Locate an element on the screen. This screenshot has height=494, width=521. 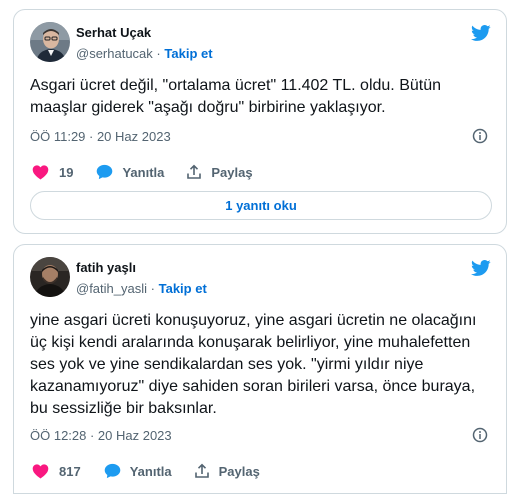
author-name: fatih yaşlı is located at coordinates (106, 267).